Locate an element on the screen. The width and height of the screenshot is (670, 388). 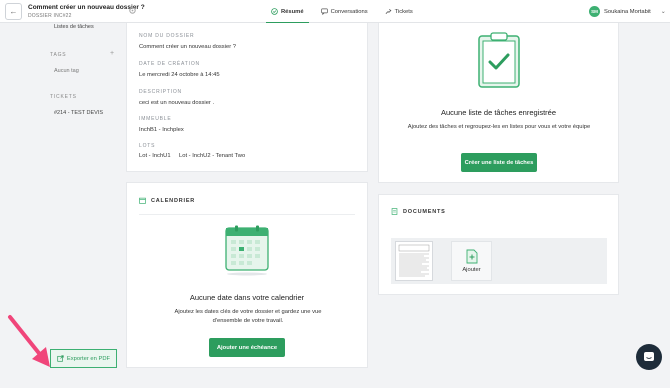
avatar: SM is located at coordinates (594, 11).